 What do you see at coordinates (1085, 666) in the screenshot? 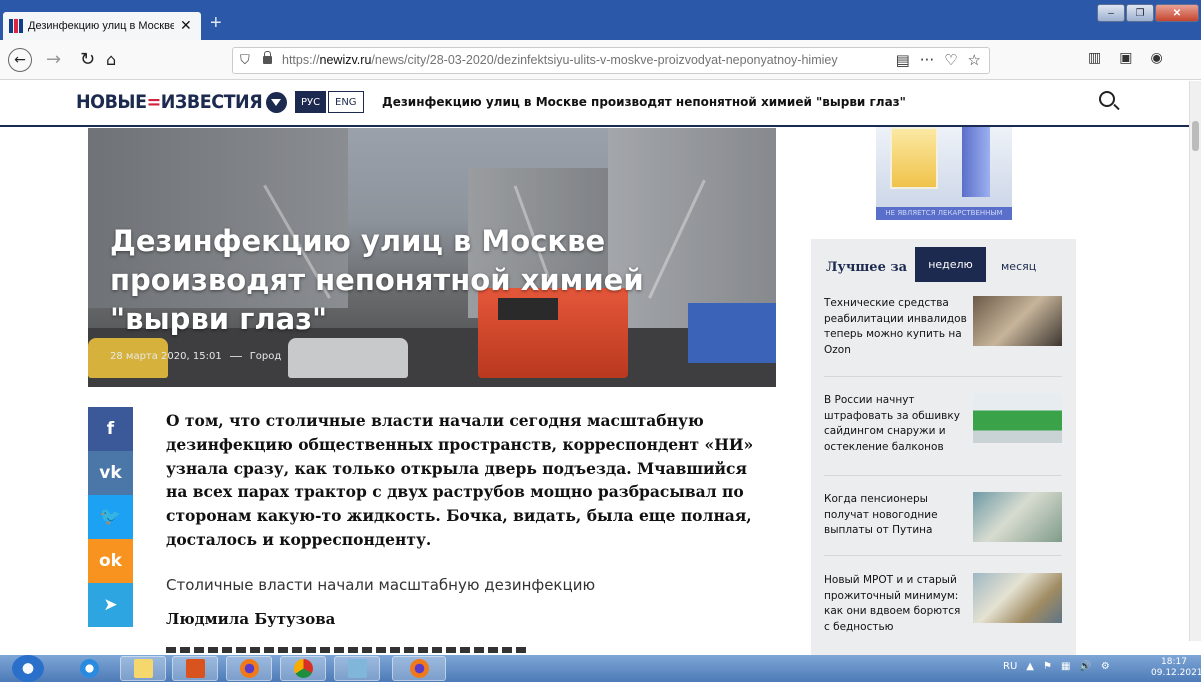
I see `volume-icon: 🔊` at bounding box center [1085, 666].